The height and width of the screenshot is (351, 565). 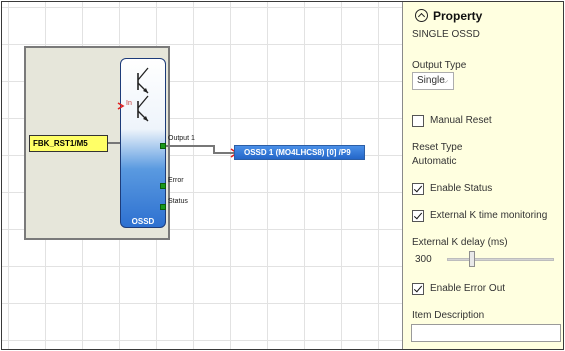 What do you see at coordinates (486, 333) in the screenshot?
I see `item-description-input` at bounding box center [486, 333].